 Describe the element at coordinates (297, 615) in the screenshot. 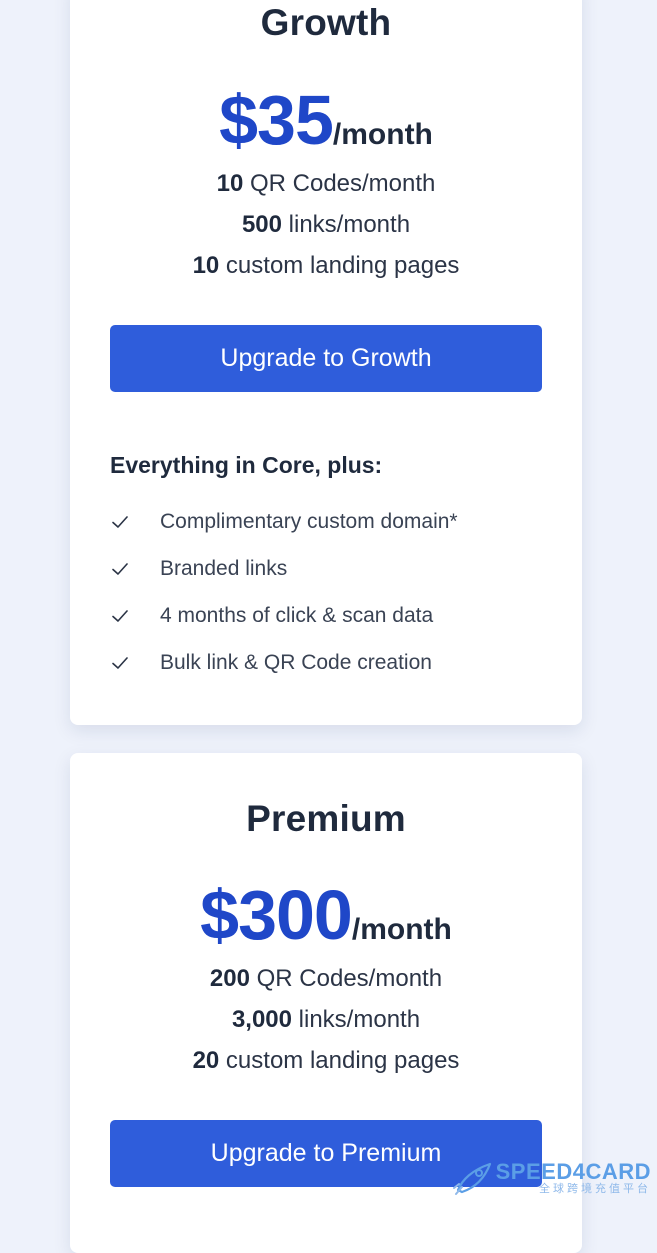

I see `feature-label: 4 months of click & scan data` at that location.